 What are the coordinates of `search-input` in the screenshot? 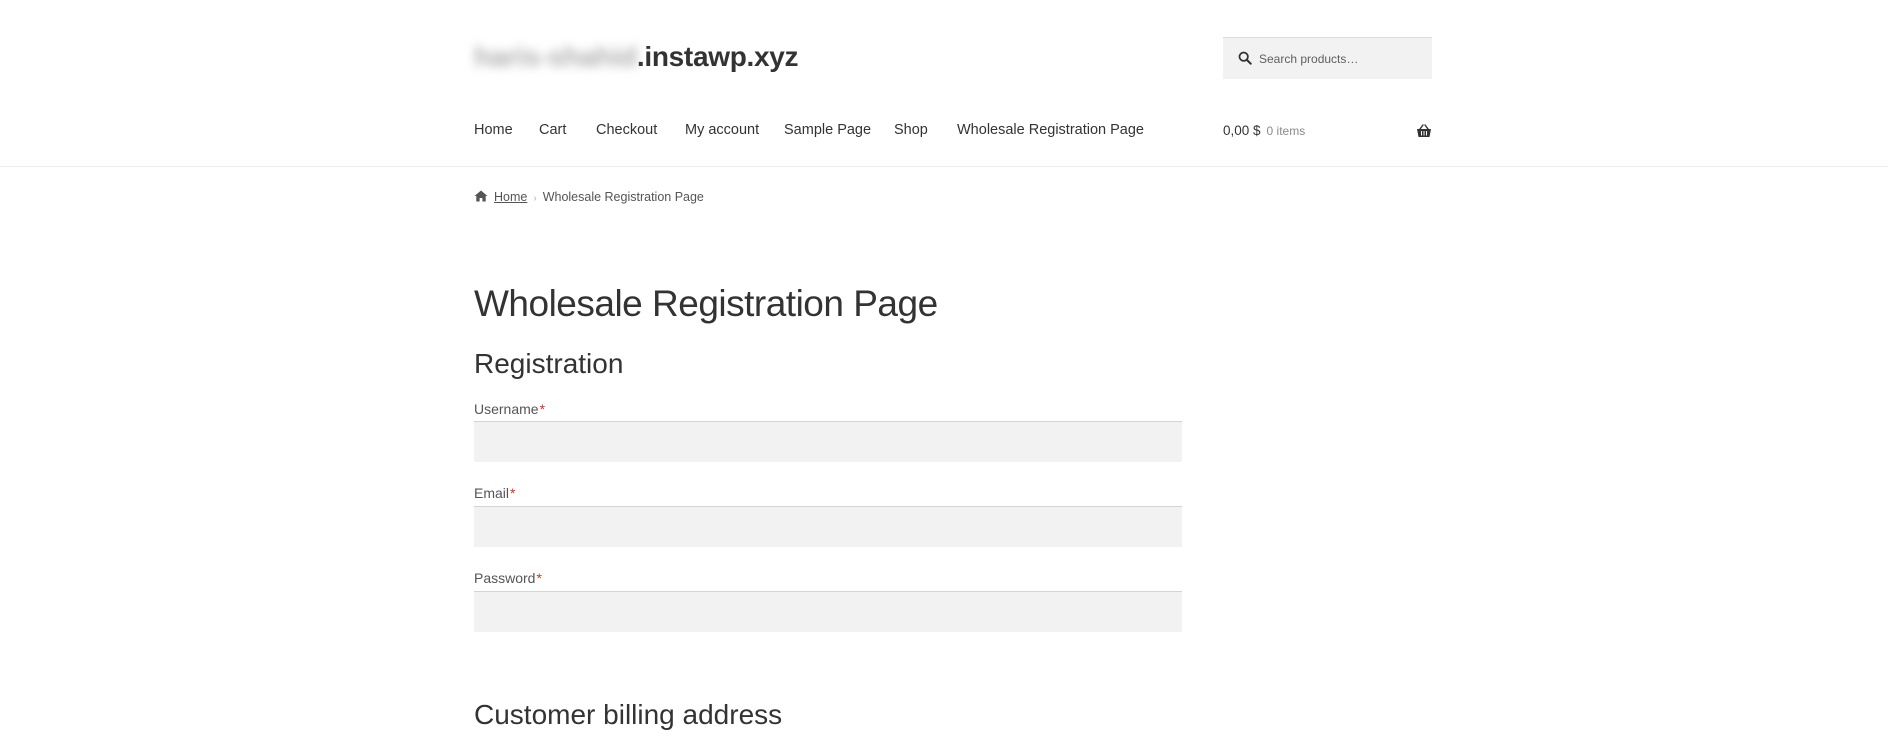 It's located at (1340, 58).